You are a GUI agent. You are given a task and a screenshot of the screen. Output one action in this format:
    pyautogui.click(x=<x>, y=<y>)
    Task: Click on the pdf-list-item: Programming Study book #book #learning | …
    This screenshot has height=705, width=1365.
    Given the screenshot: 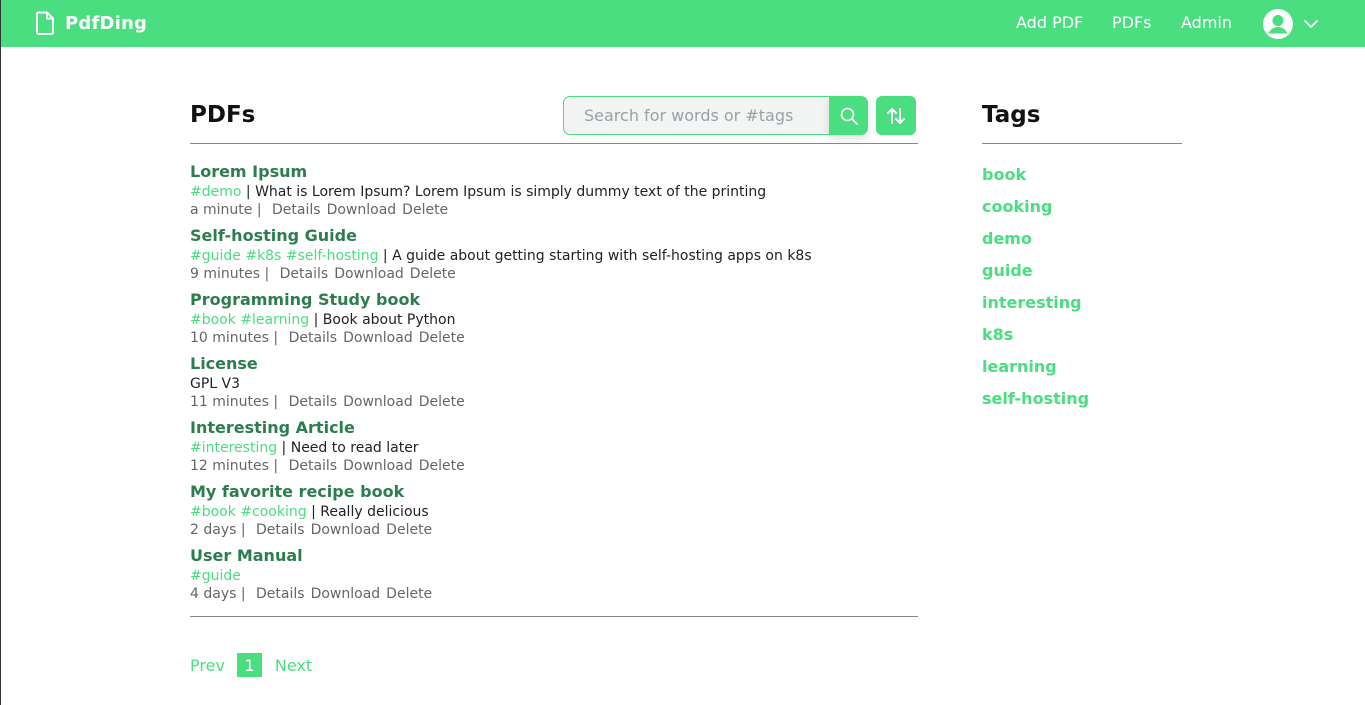 What is the action you would take?
    pyautogui.click(x=554, y=321)
    